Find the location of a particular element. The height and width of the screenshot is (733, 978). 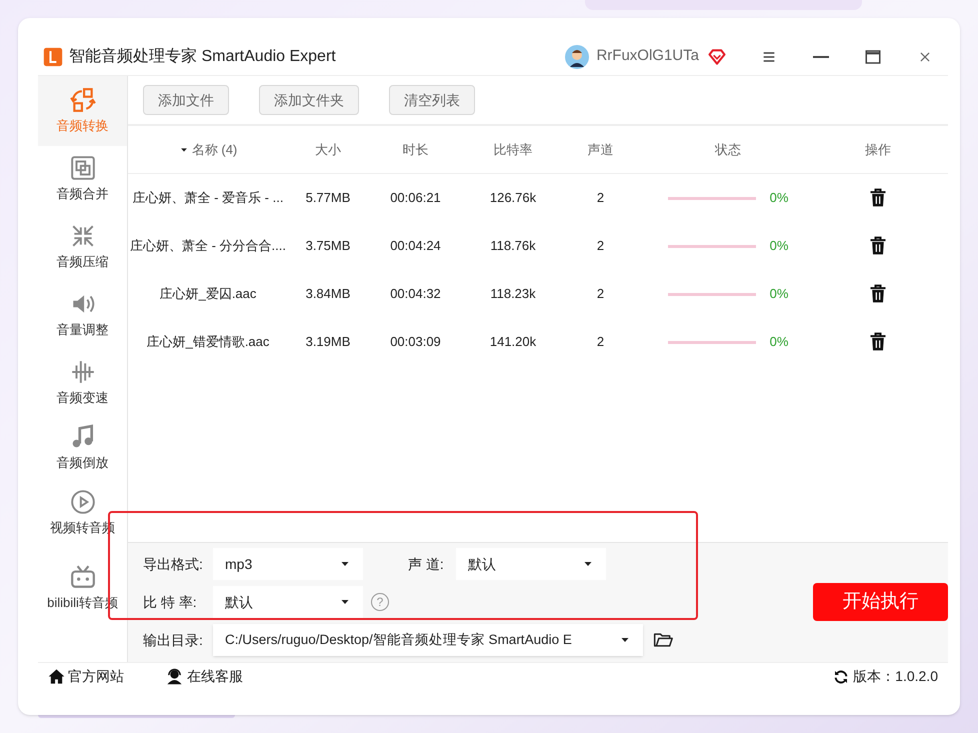

website-link: 官方网站 is located at coordinates (86, 676).